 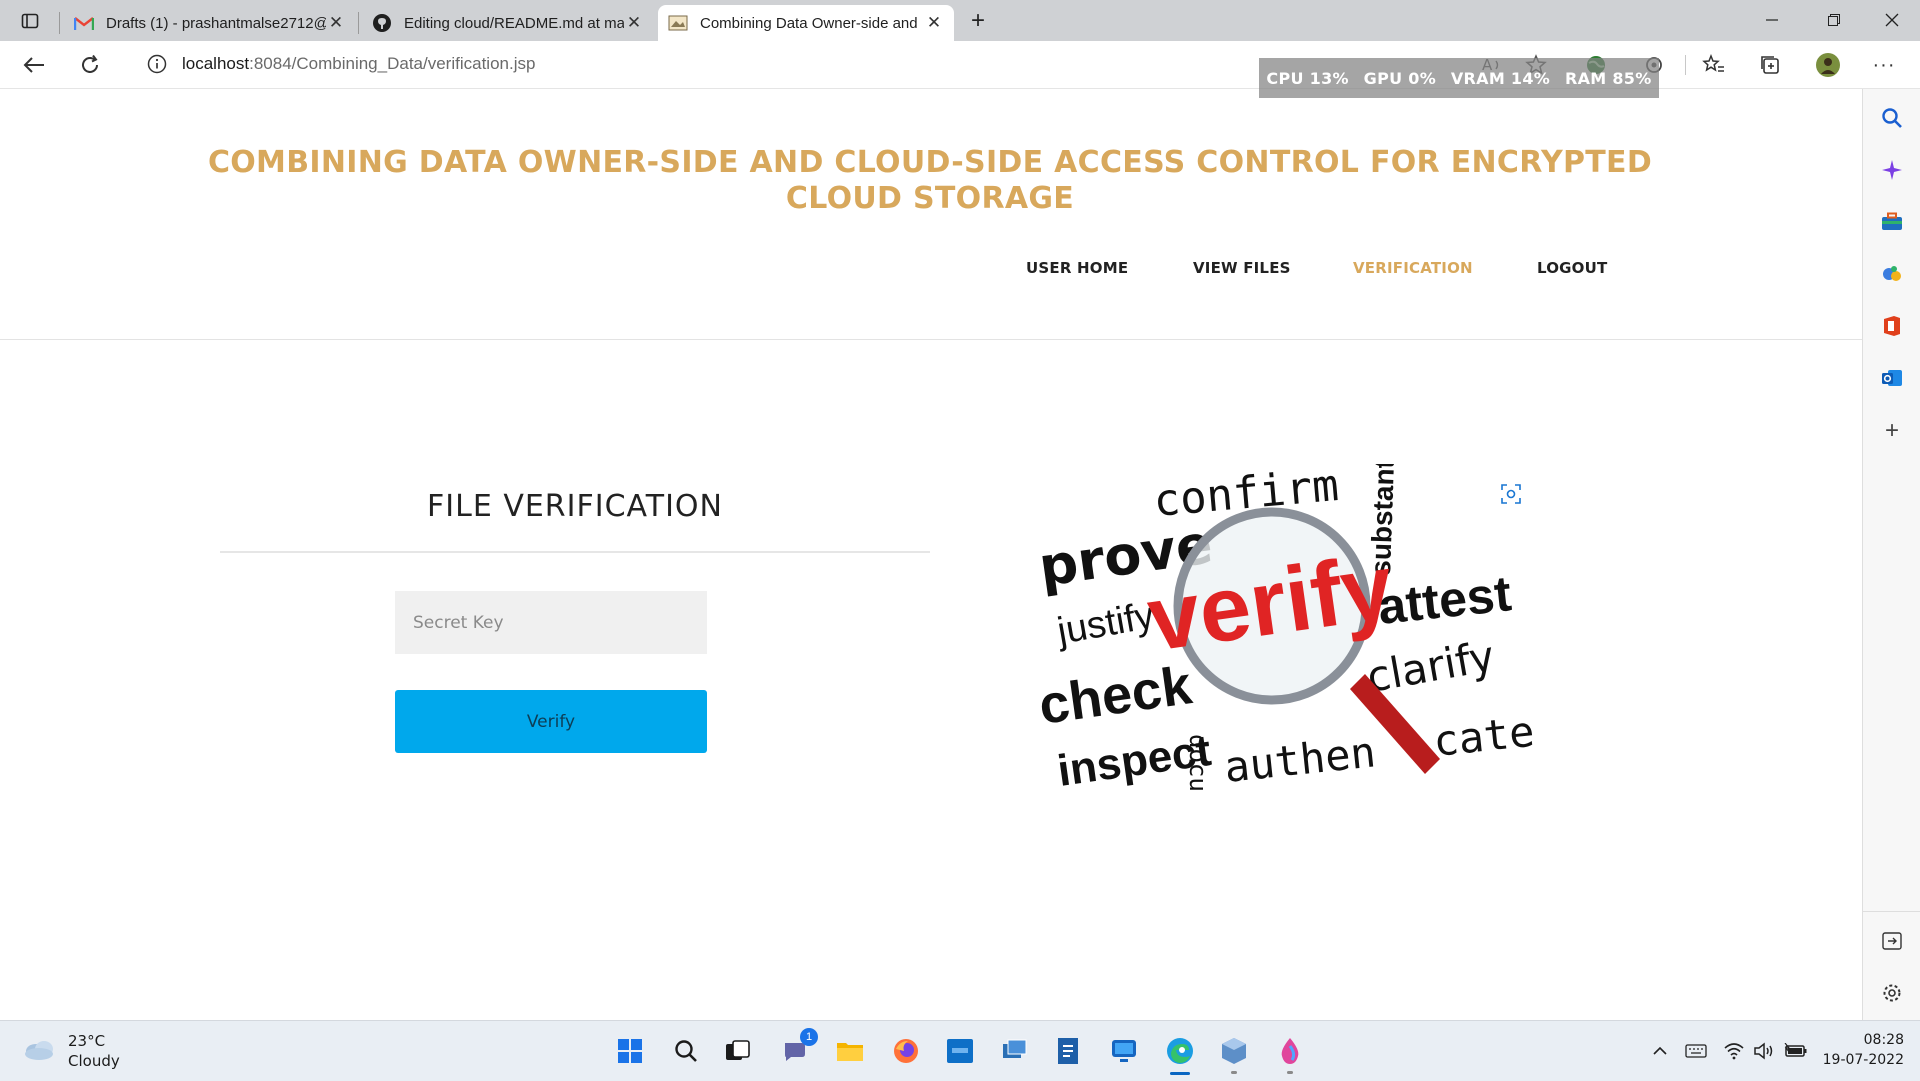 I want to click on weather-temperature: 23°C, so click(x=87, y=1041).